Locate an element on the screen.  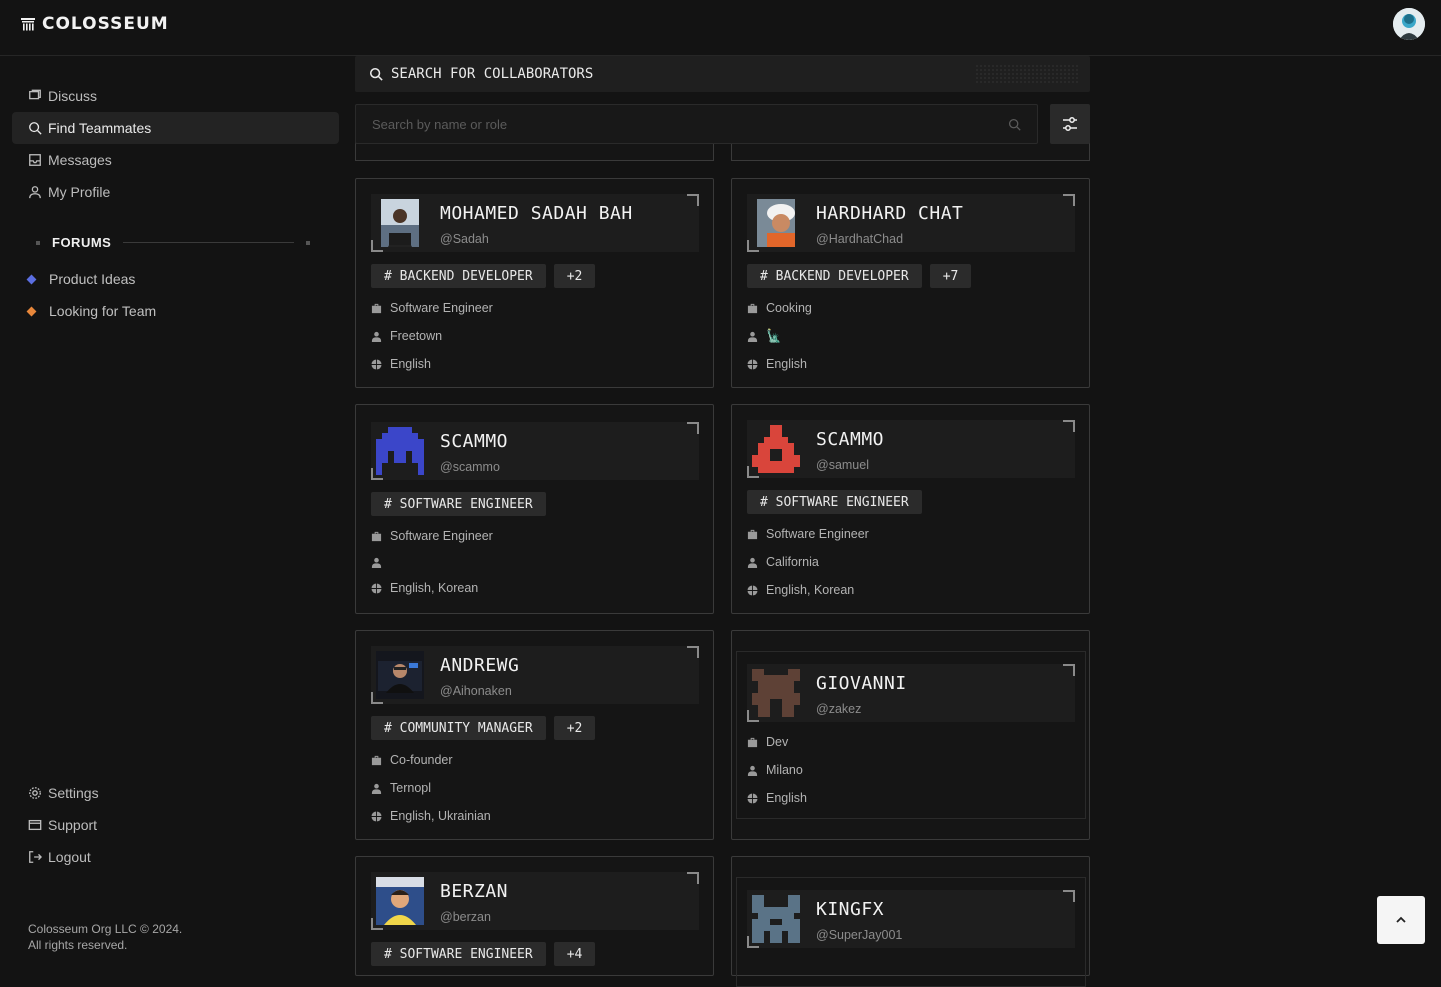
card-header: HARDHARD CHAT @HardhatChad is located at coordinates (911, 223).